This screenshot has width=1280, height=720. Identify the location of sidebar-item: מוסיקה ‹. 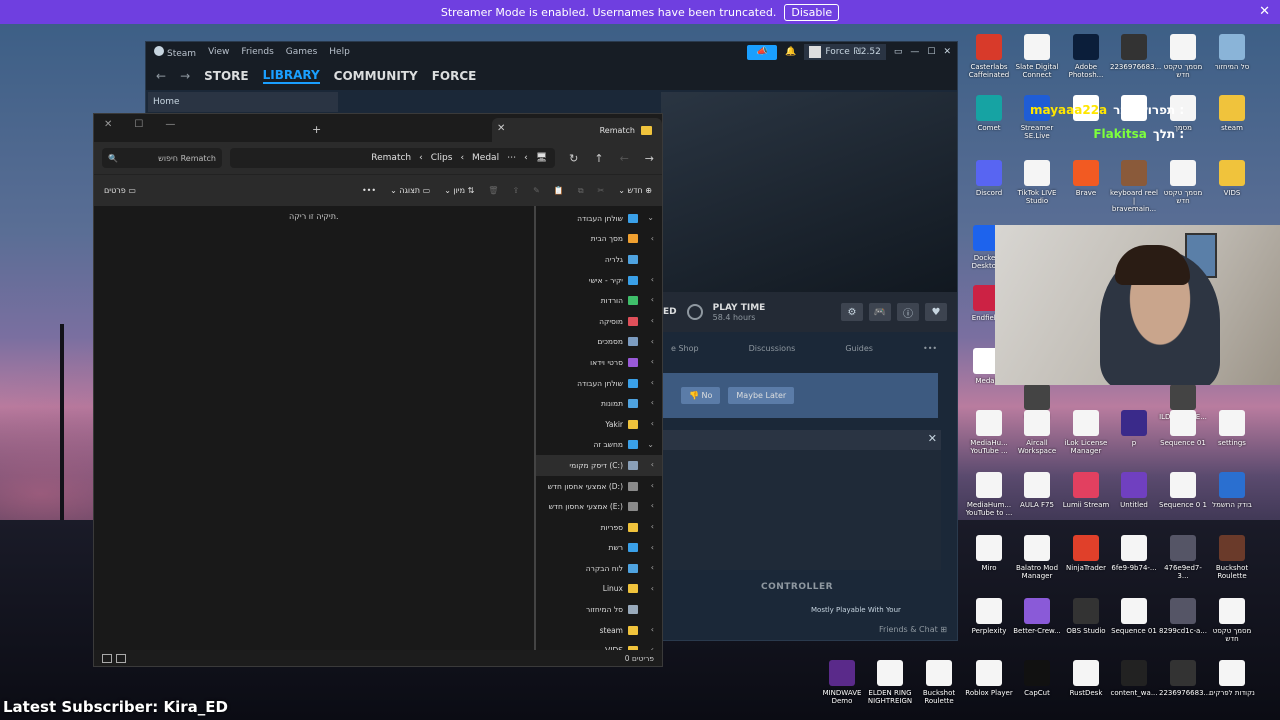
(599, 321).